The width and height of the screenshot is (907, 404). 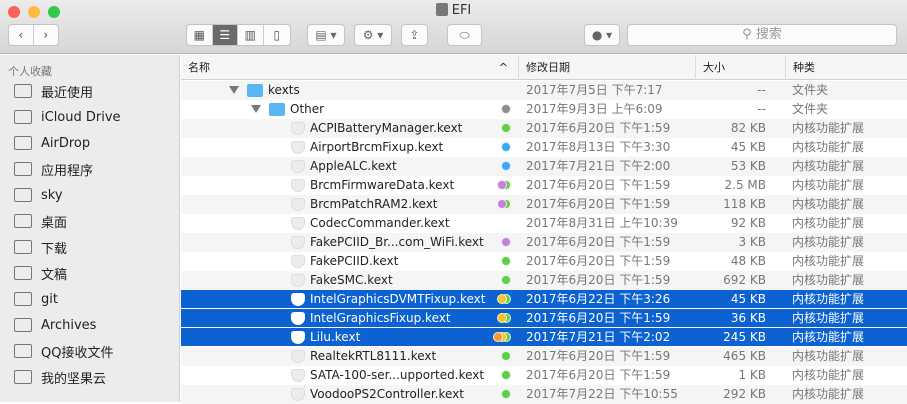 What do you see at coordinates (277, 35) in the screenshot?
I see `coverflow-view-icon: ▯` at bounding box center [277, 35].